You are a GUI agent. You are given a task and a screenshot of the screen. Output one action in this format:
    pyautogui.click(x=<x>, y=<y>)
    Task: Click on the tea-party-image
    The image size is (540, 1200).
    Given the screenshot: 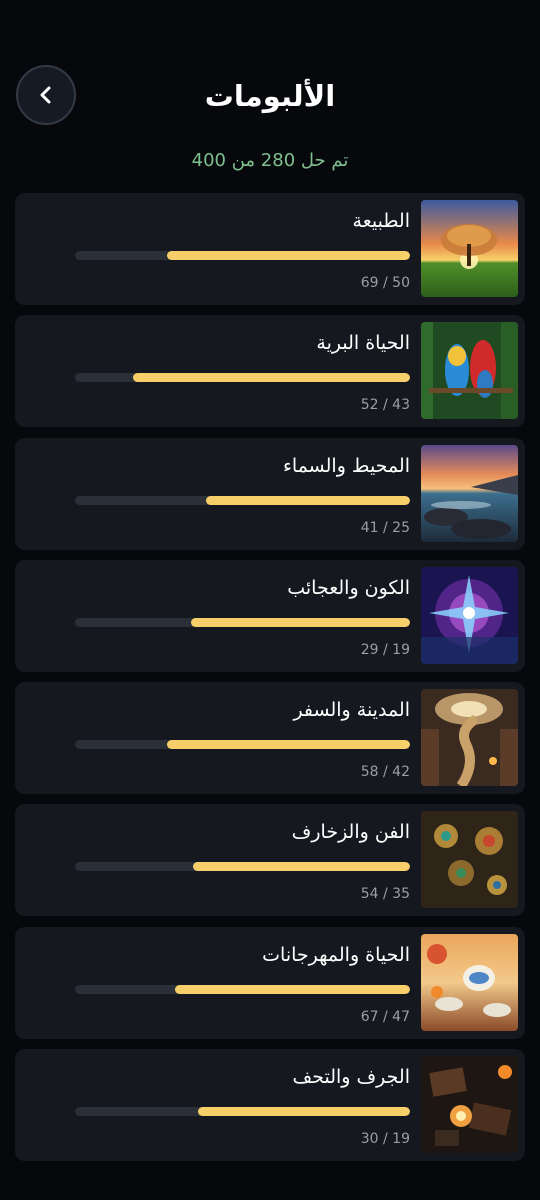 What is the action you would take?
    pyautogui.click(x=469, y=982)
    